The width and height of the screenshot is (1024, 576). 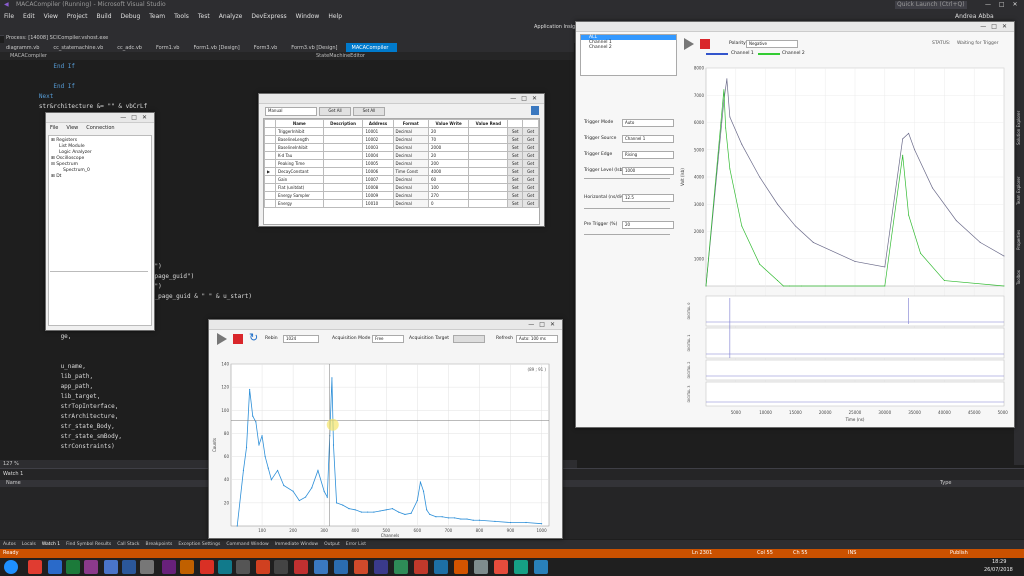 I want to click on register-row: Peaking Time 10005 Decimal 200 Set Get, so click(x=401, y=163).